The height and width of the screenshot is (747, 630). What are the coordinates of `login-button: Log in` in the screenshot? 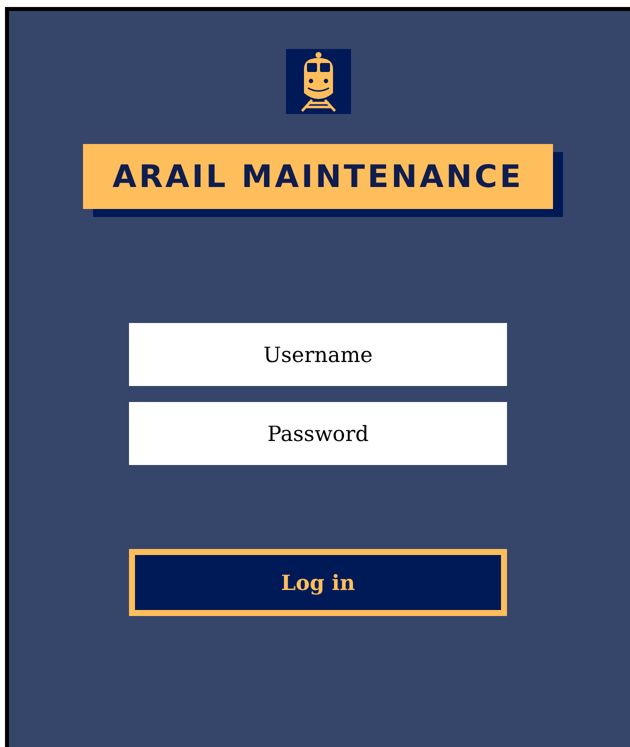 It's located at (318, 582).